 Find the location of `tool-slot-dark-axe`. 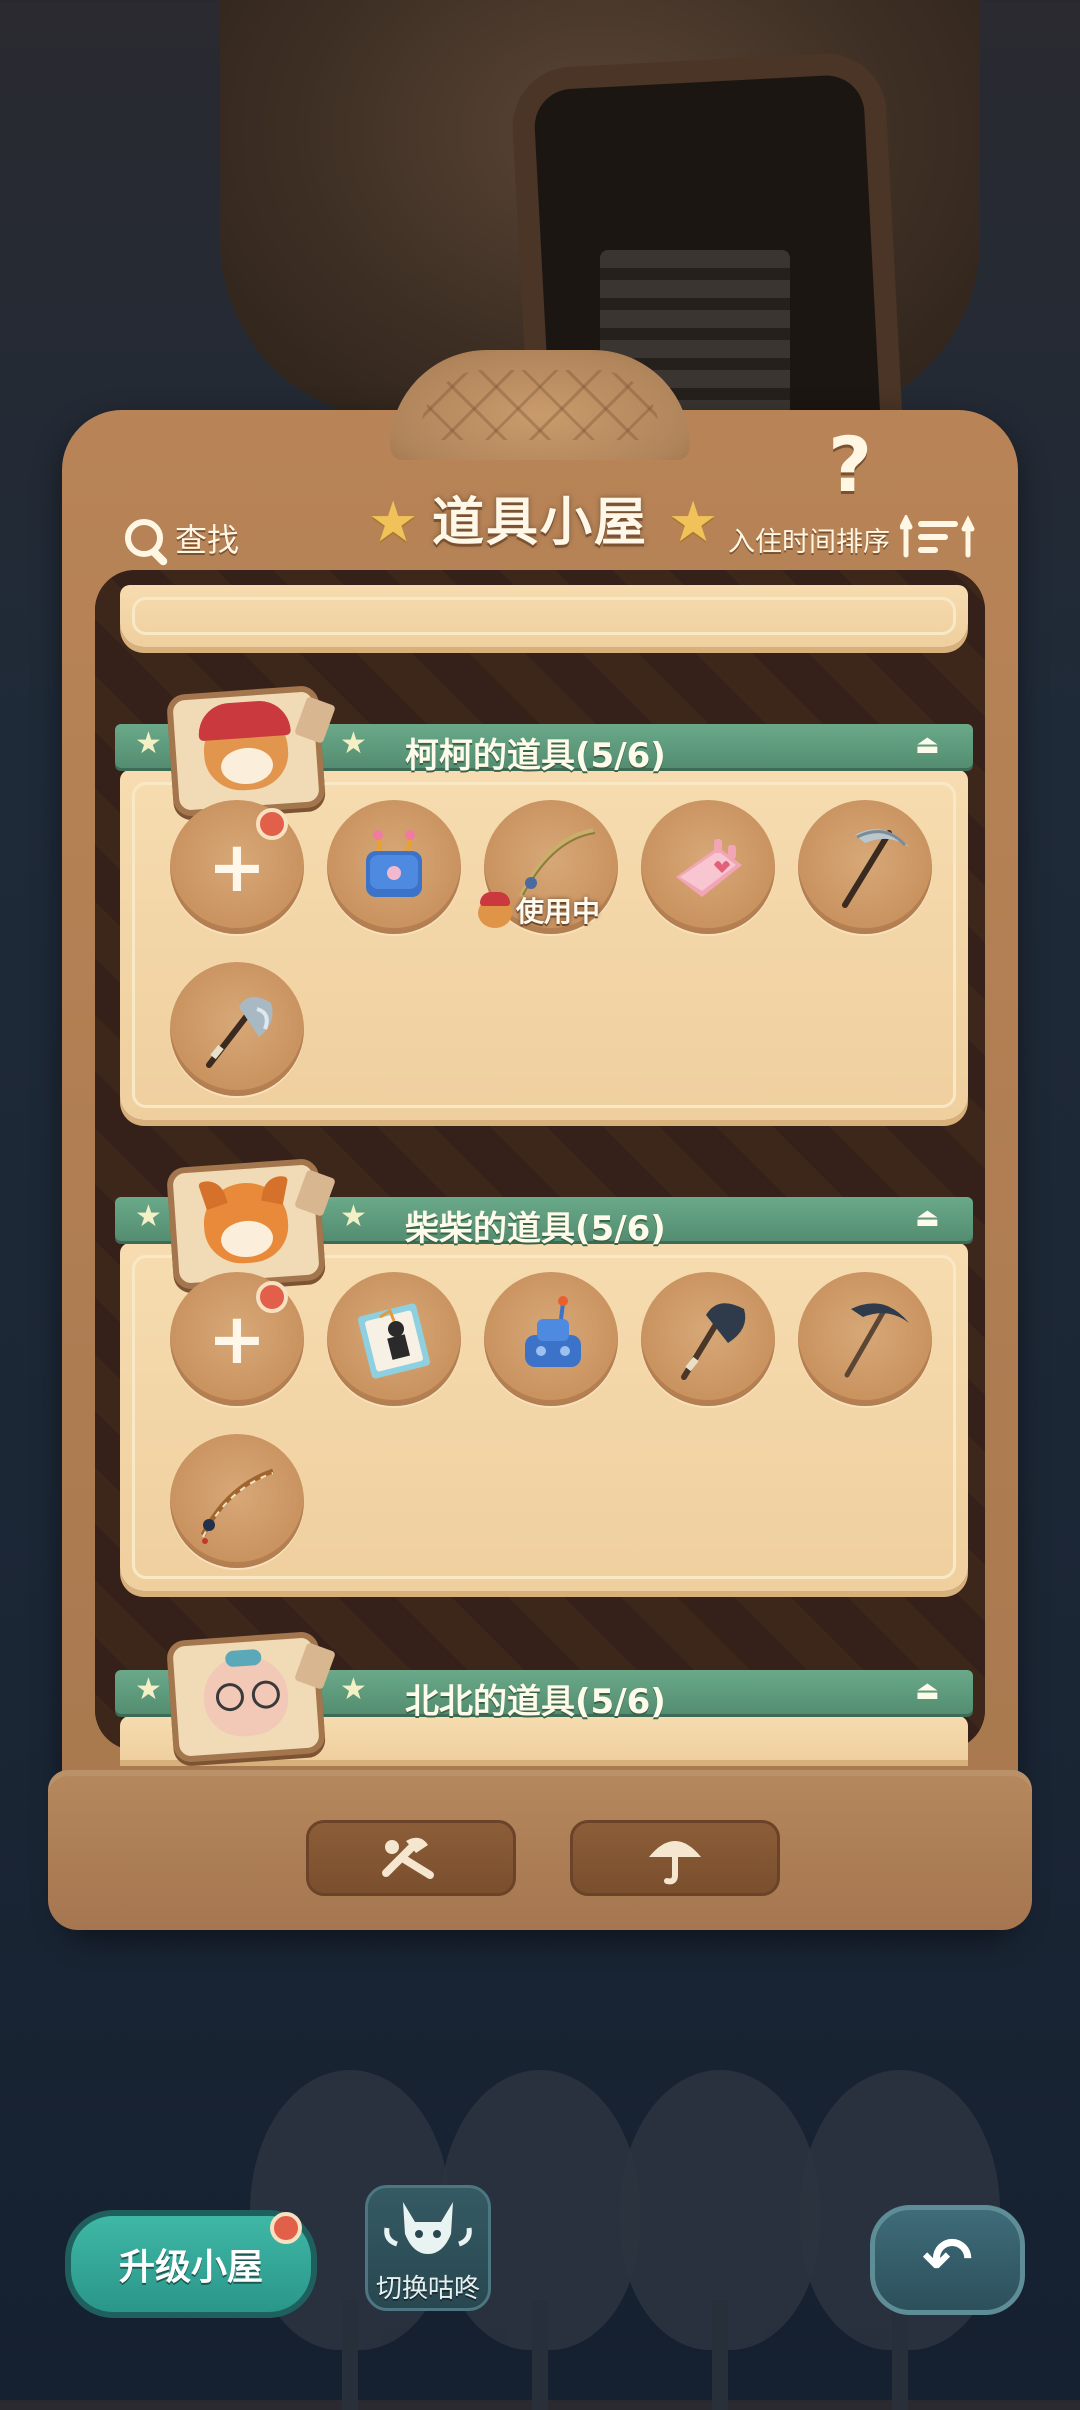

tool-slot-dark-axe is located at coordinates (708, 1339).